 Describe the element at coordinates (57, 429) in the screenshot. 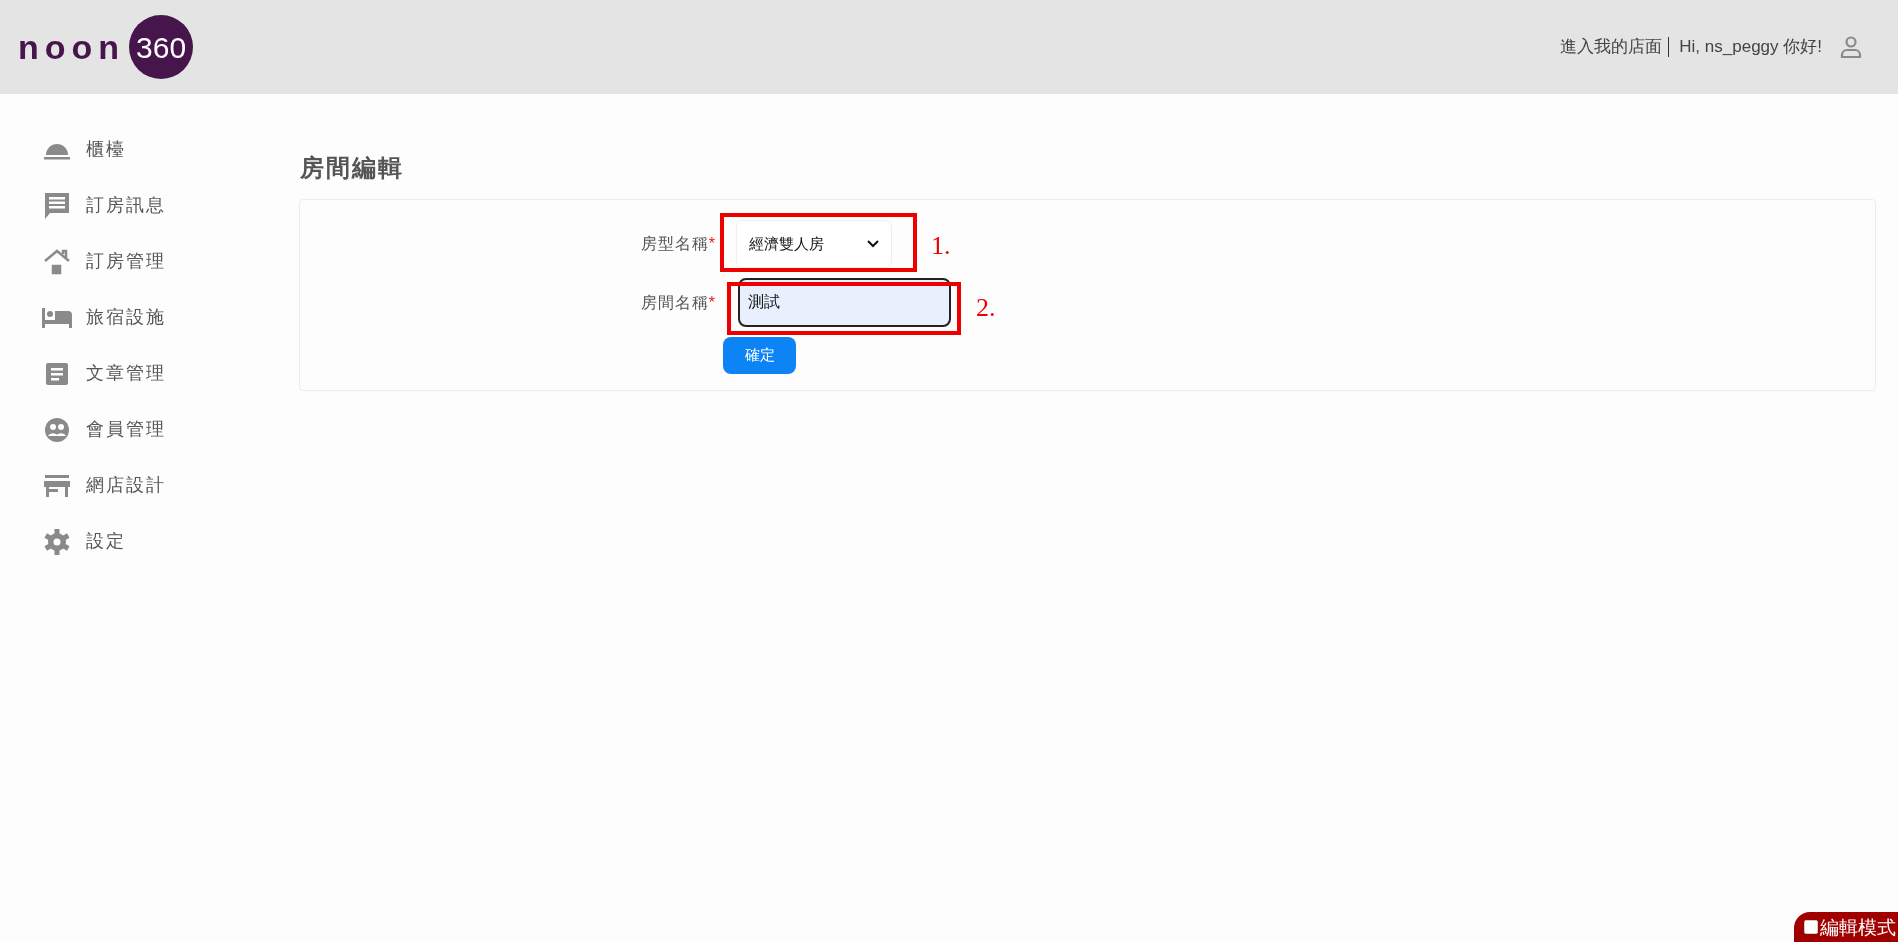

I see `people-circle-icon` at that location.